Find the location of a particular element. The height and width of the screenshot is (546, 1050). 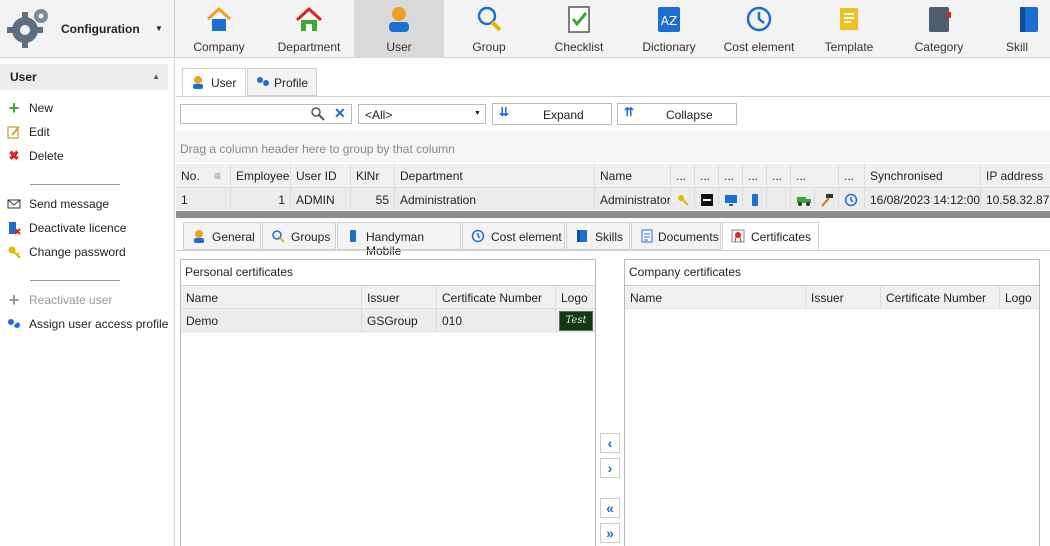

tab-groups: Groups is located at coordinates (299, 236).